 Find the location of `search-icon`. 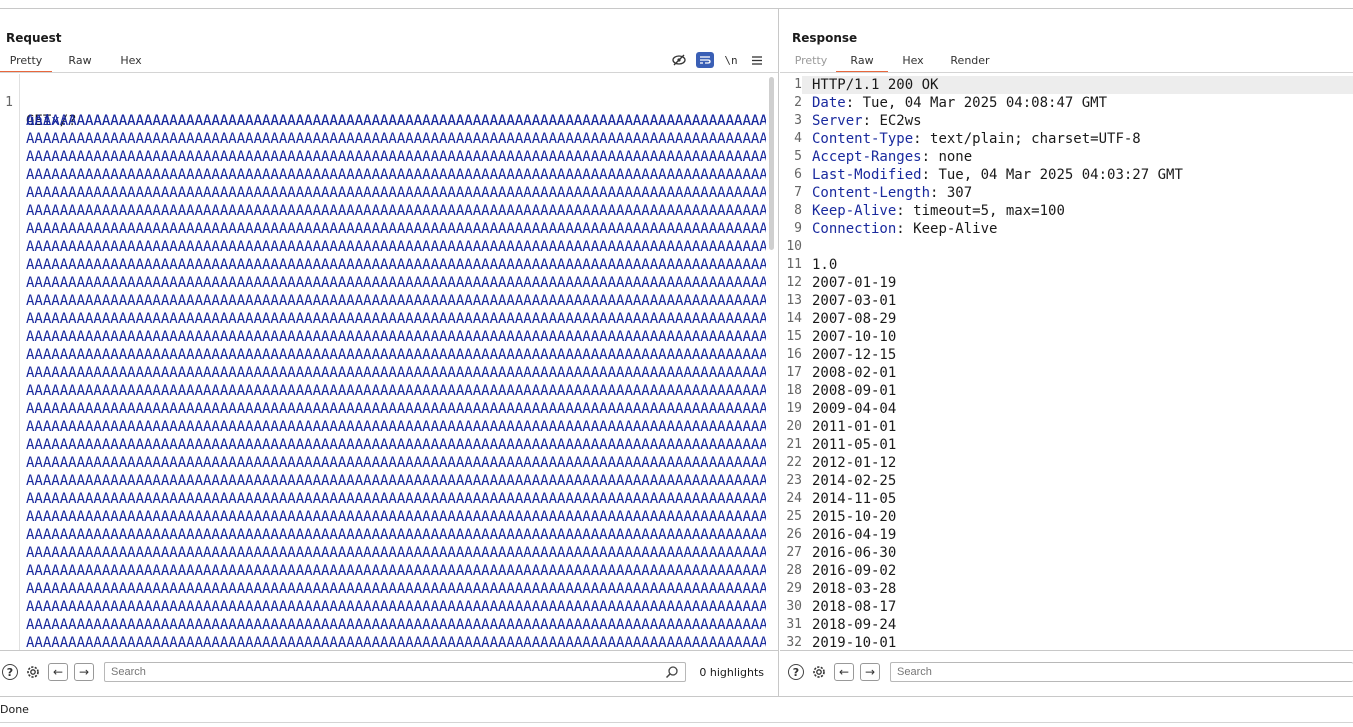

search-icon is located at coordinates (672, 672).